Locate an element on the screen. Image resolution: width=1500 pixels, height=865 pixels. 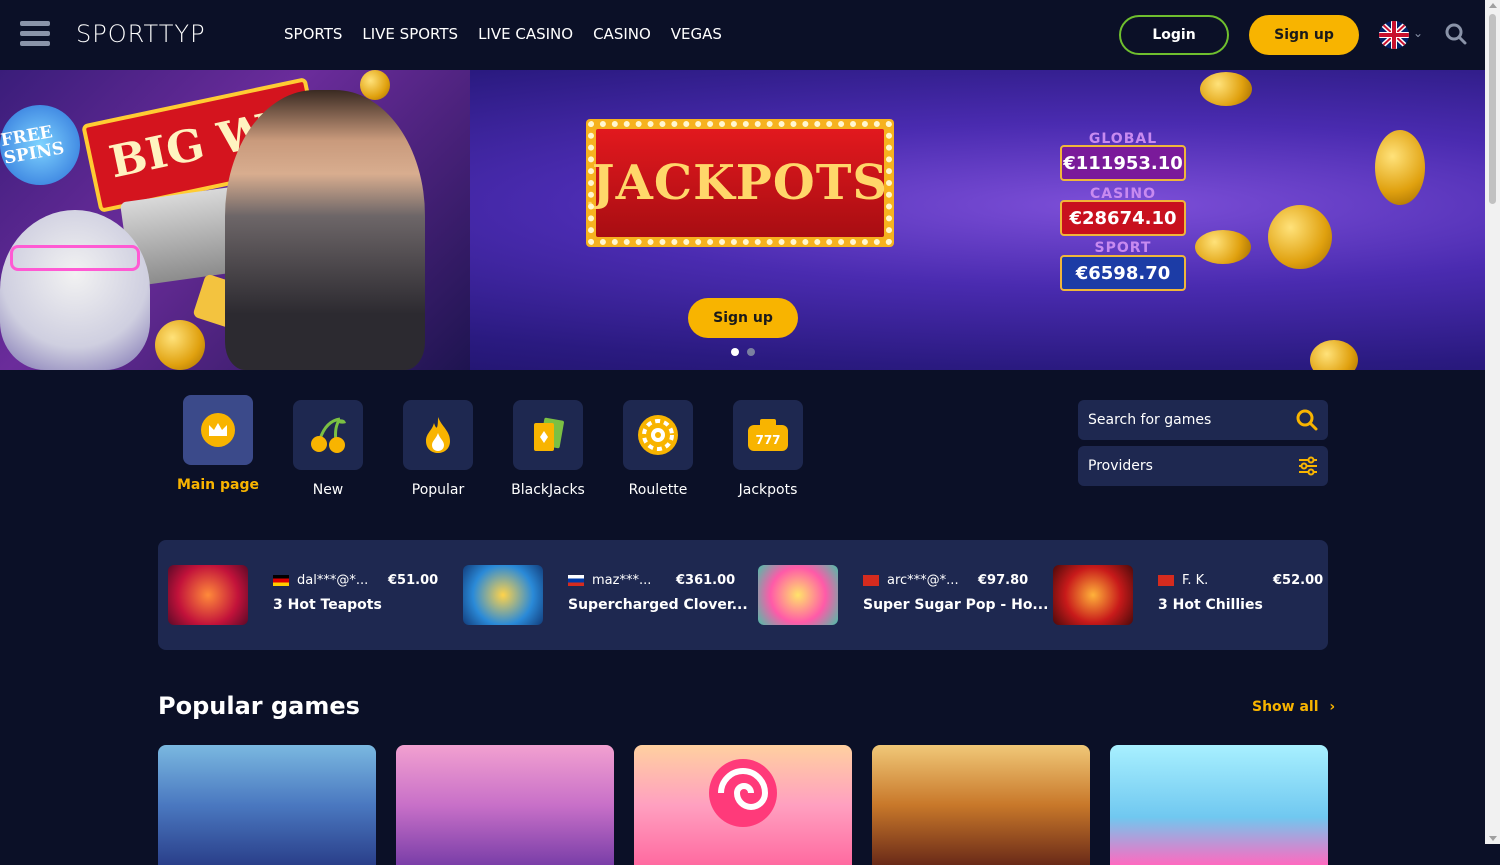
winner-amount: €97.80 is located at coordinates (1003, 580).